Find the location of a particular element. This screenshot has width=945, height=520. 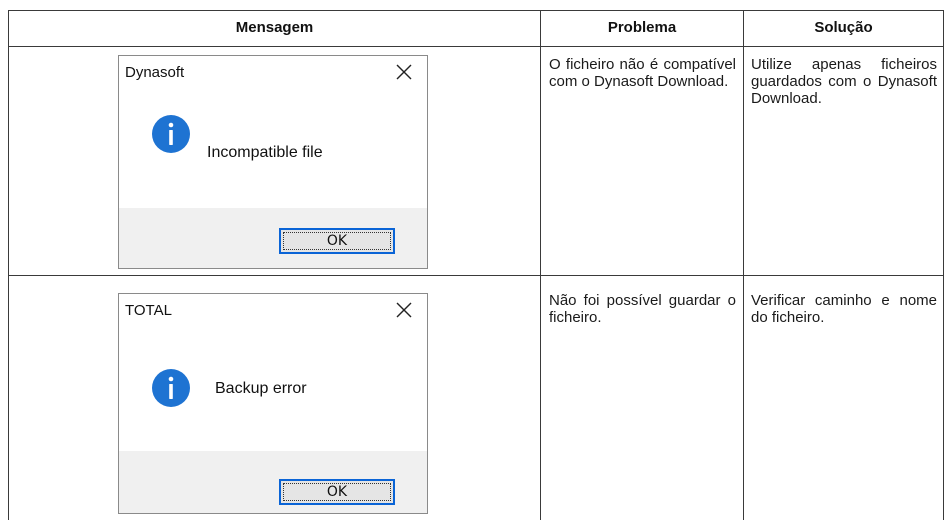

dialog-message: Incompatible file is located at coordinates (265, 152).